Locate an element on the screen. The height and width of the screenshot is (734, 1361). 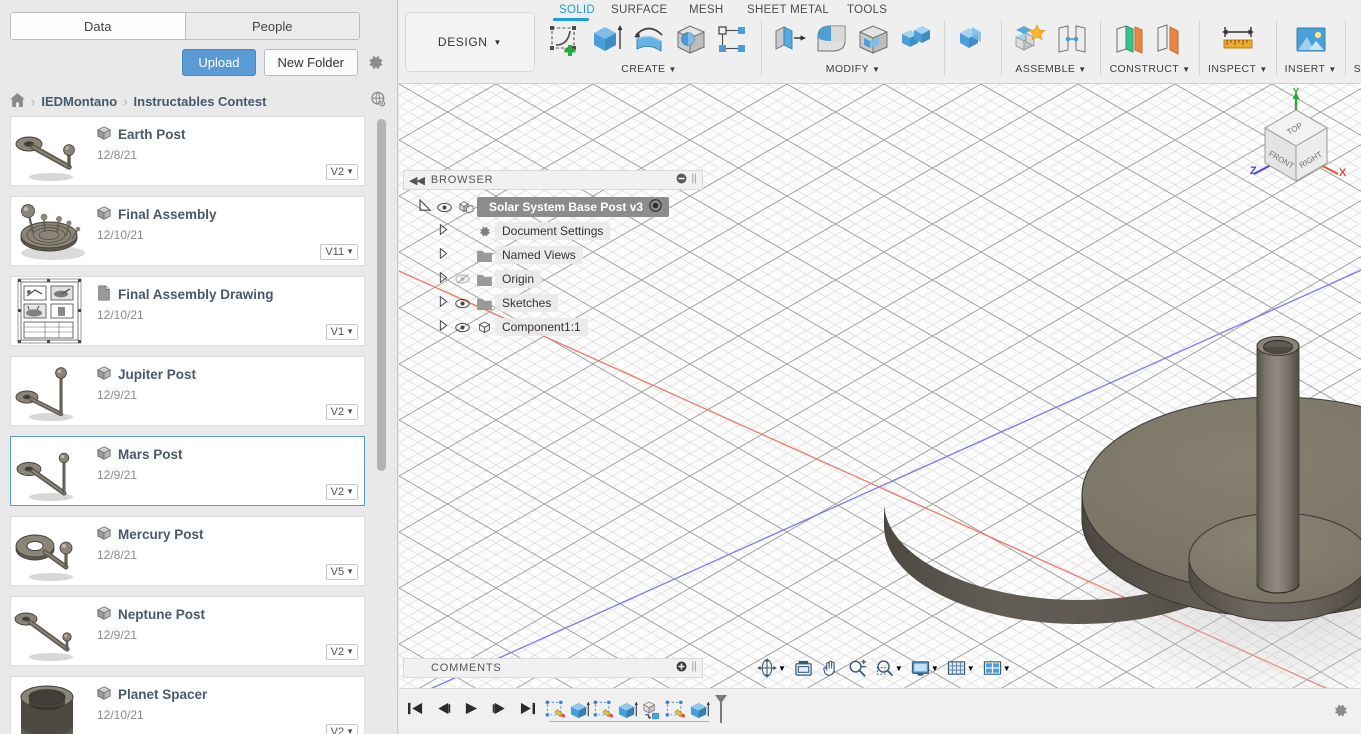
display-settings-icon: ▼ is located at coordinates (925, 668).